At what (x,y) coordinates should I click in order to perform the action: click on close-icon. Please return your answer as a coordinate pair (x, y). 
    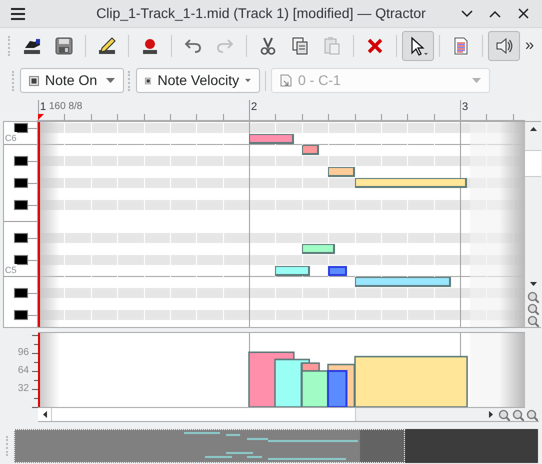
    Looking at the image, I should click on (523, 13).